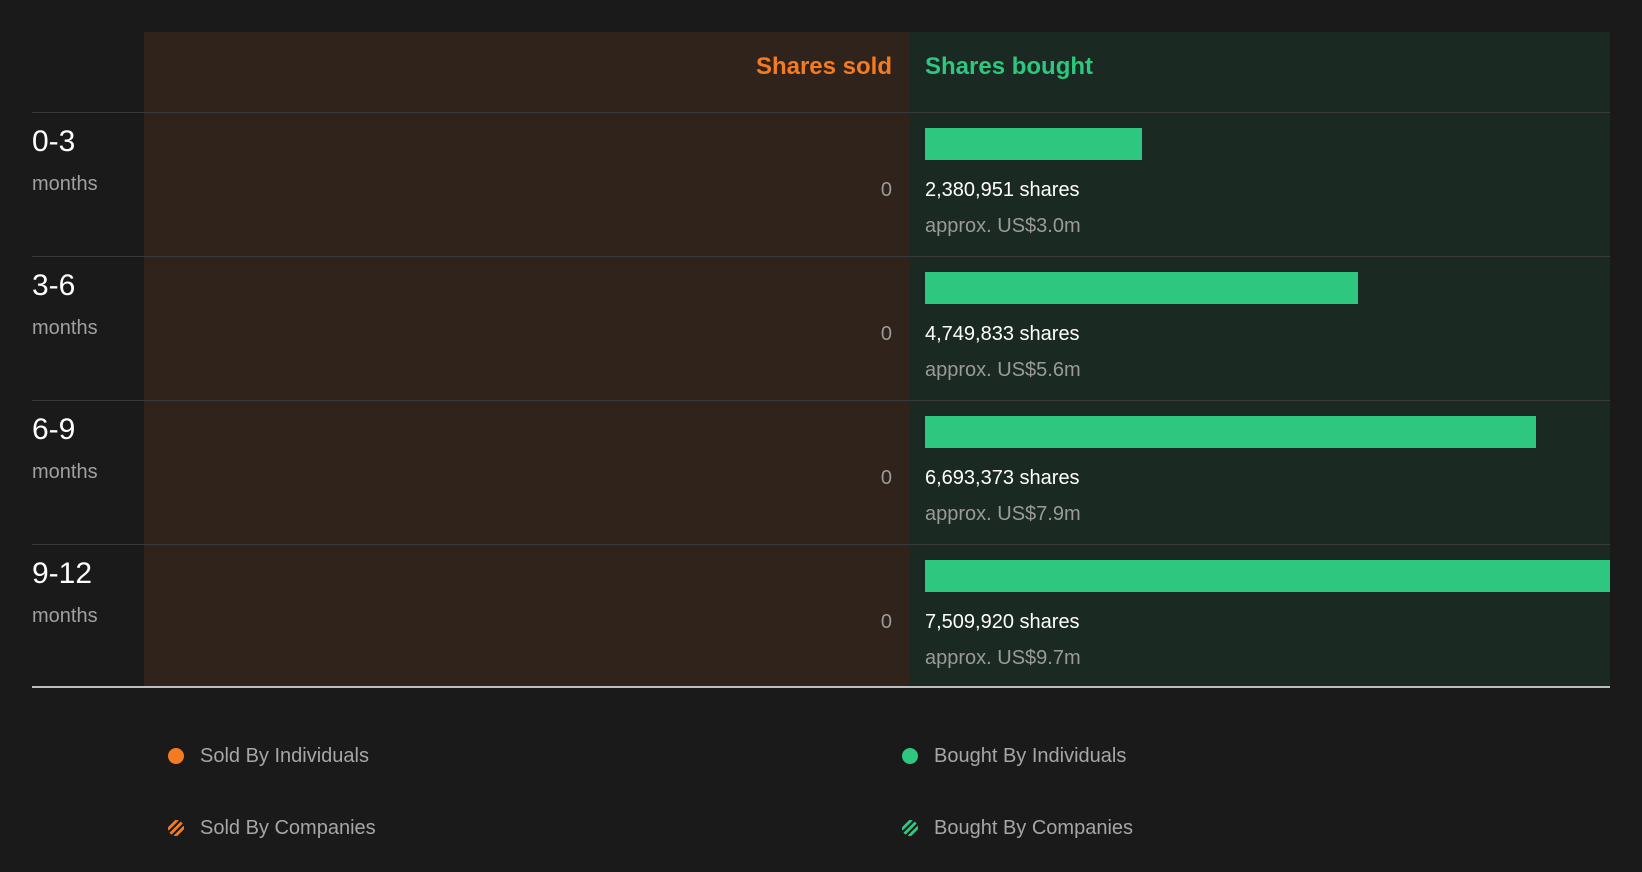 The width and height of the screenshot is (1642, 872). I want to click on legend-label: Sold By Individuals, so click(284, 755).